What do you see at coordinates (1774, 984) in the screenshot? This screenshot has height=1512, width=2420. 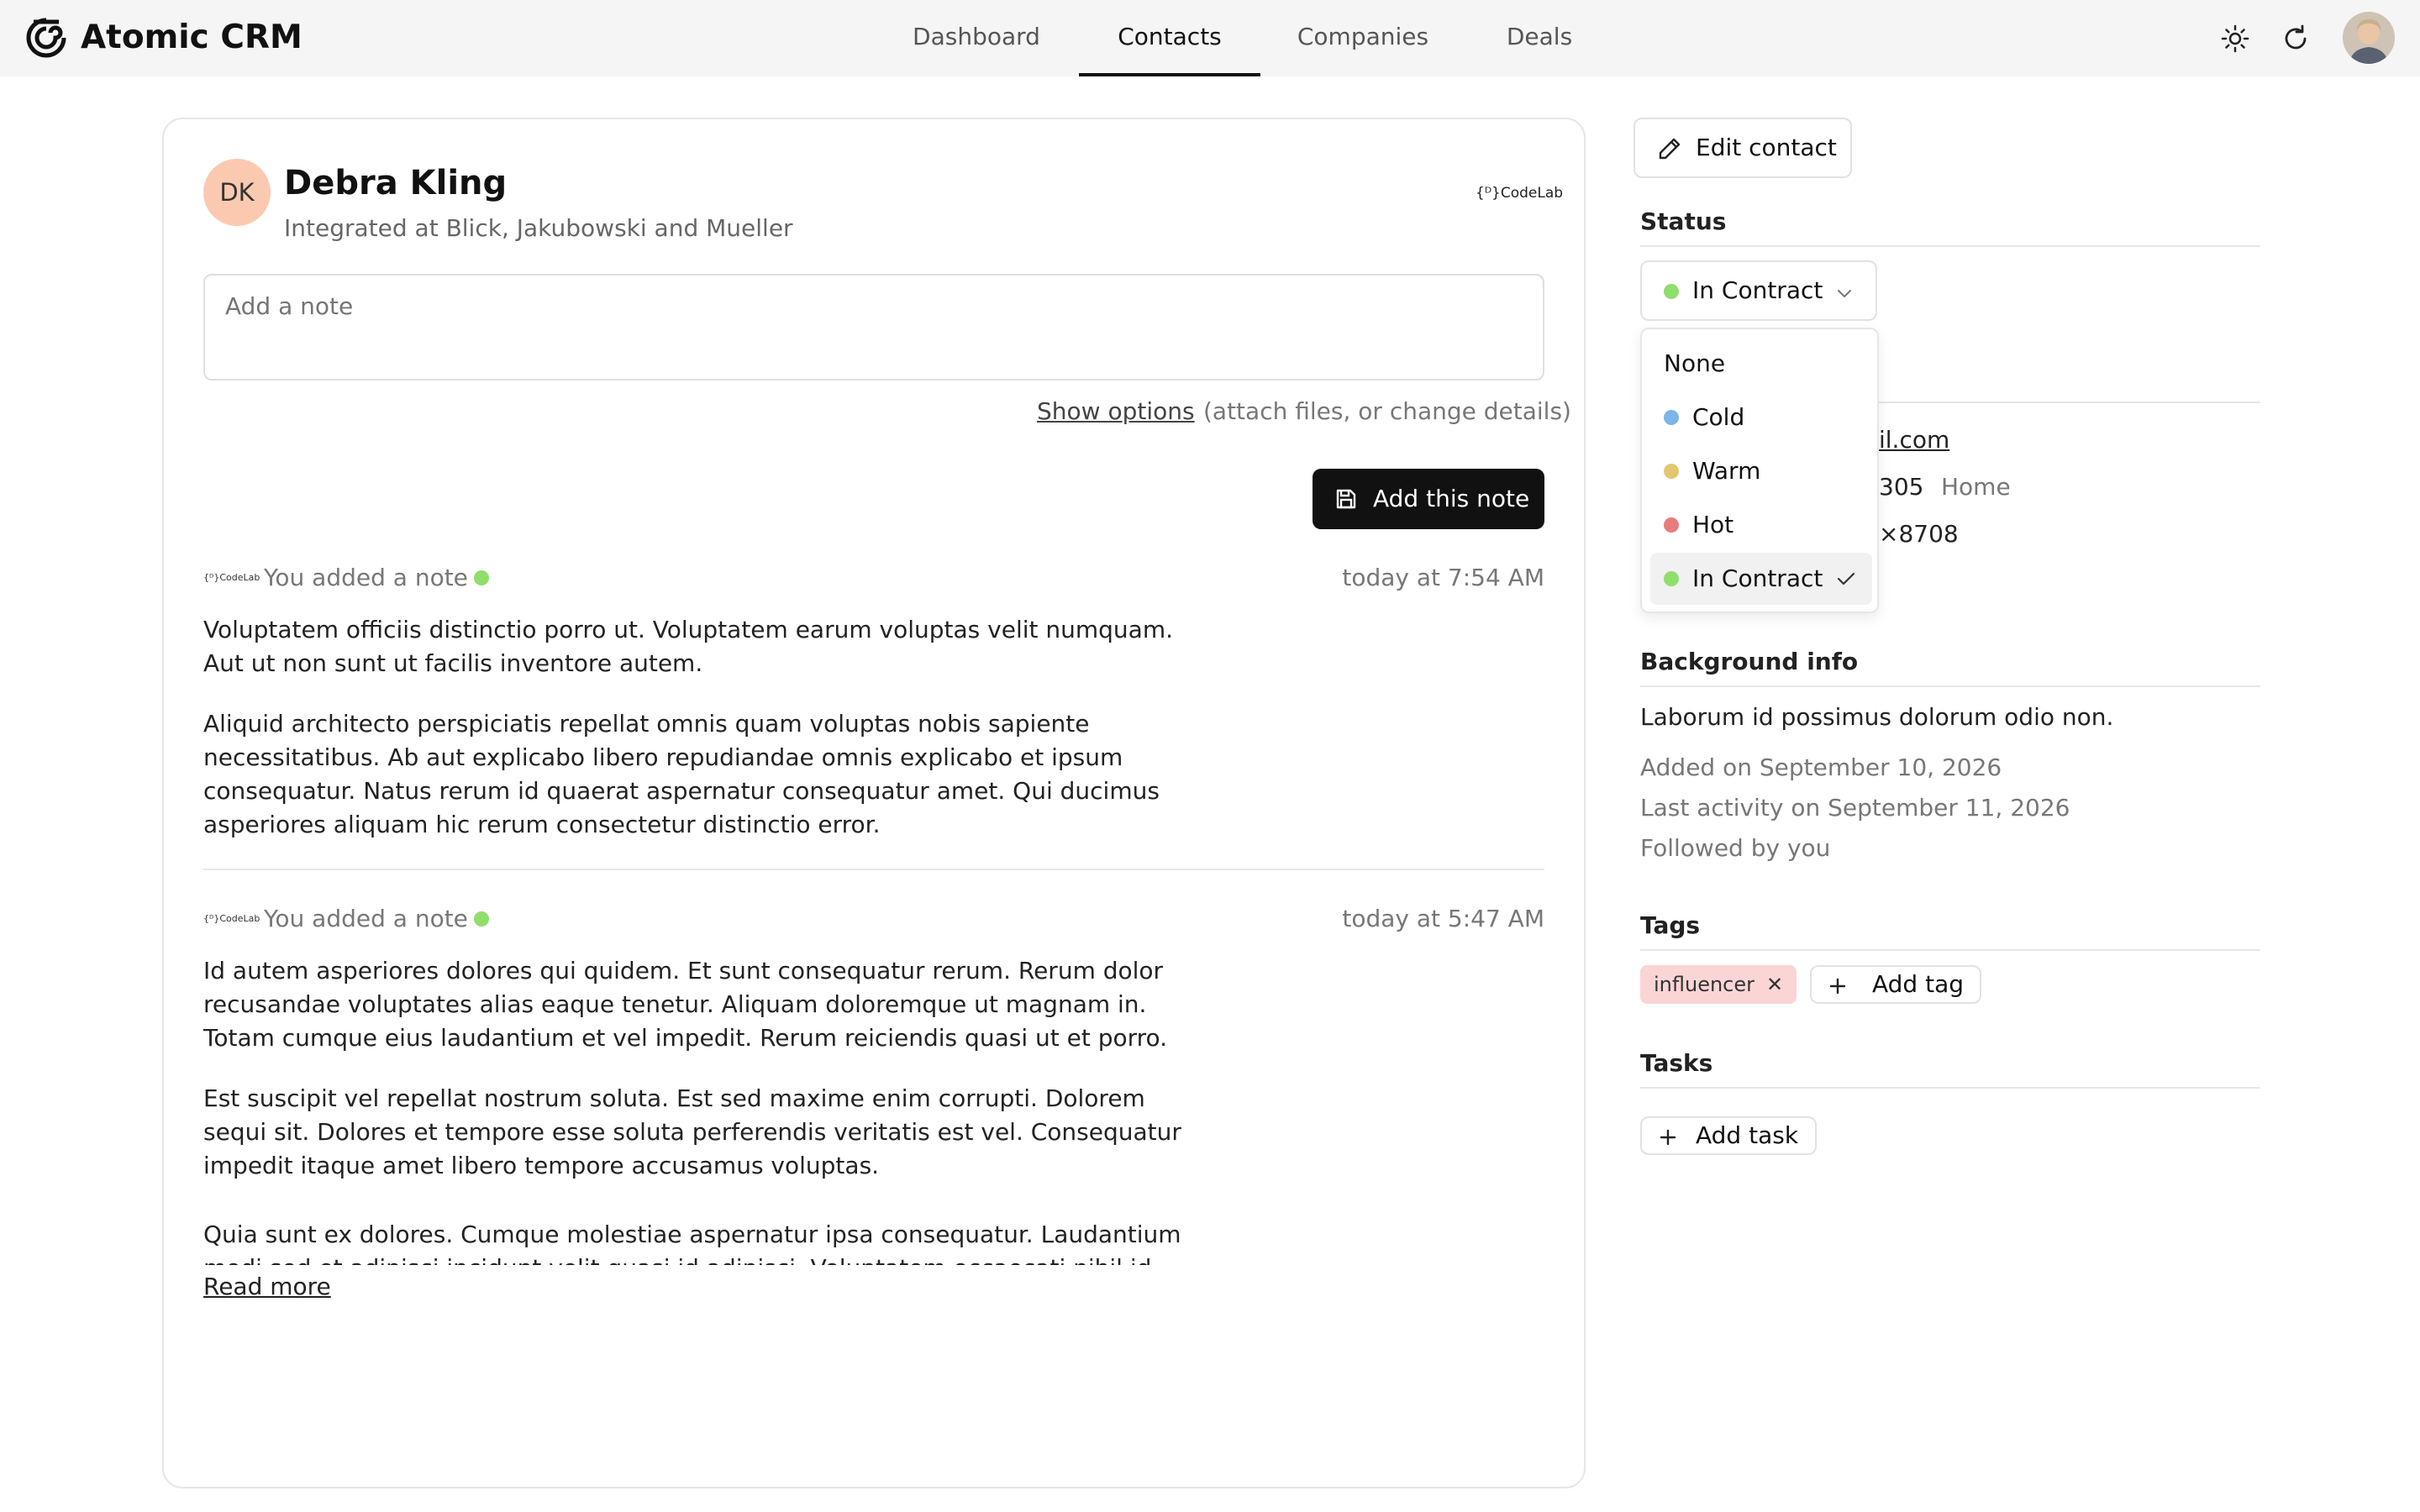 I see `close-icon: ✕` at bounding box center [1774, 984].